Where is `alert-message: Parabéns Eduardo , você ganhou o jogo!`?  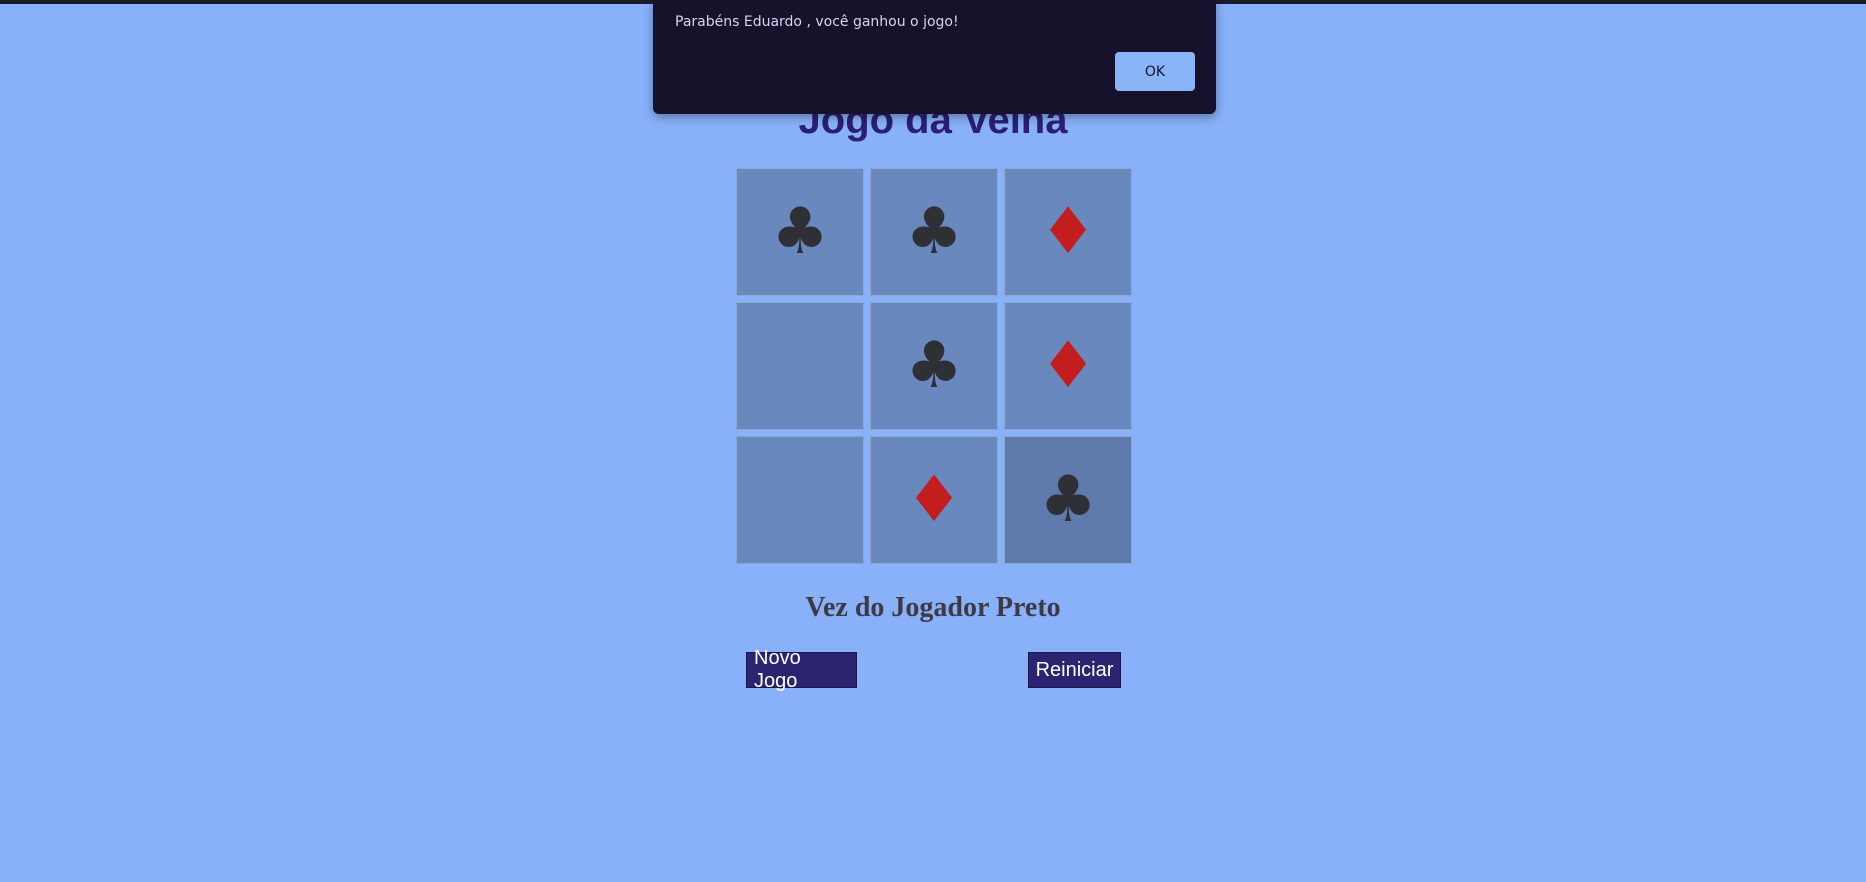
alert-message: Parabéns Eduardo , você ganhou o jogo! is located at coordinates (817, 22).